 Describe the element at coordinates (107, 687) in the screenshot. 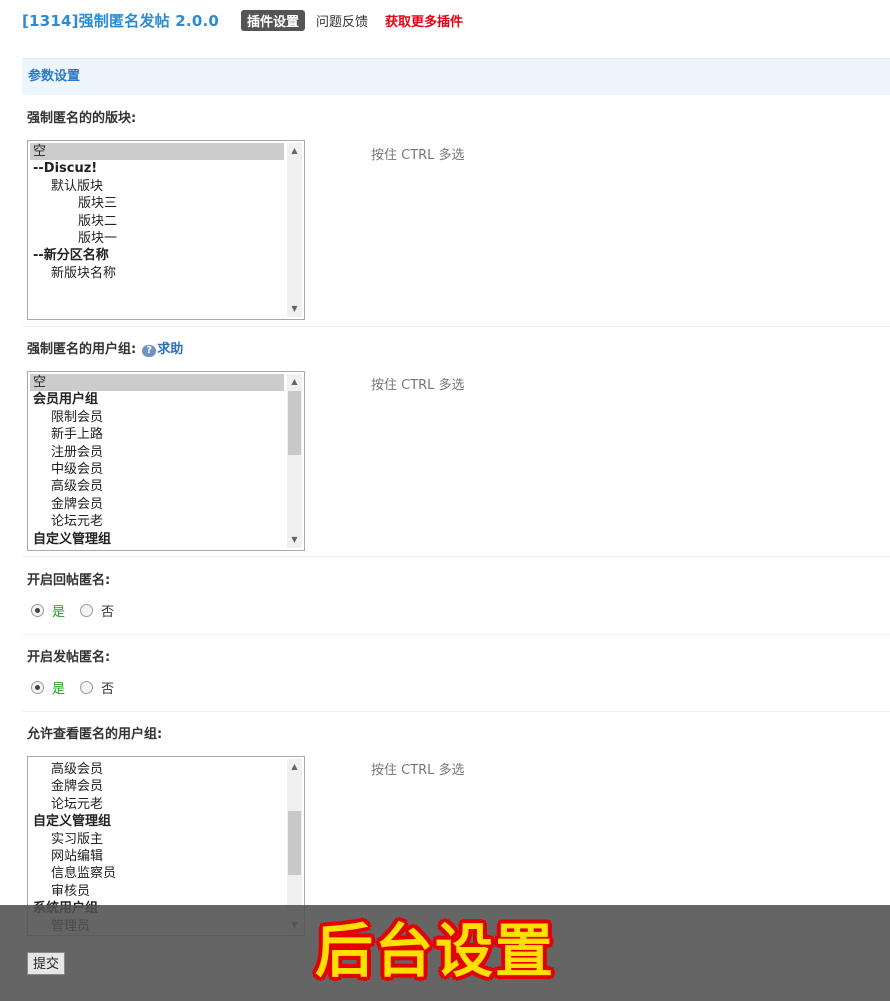

I see `post-anon-no-label: 否` at that location.